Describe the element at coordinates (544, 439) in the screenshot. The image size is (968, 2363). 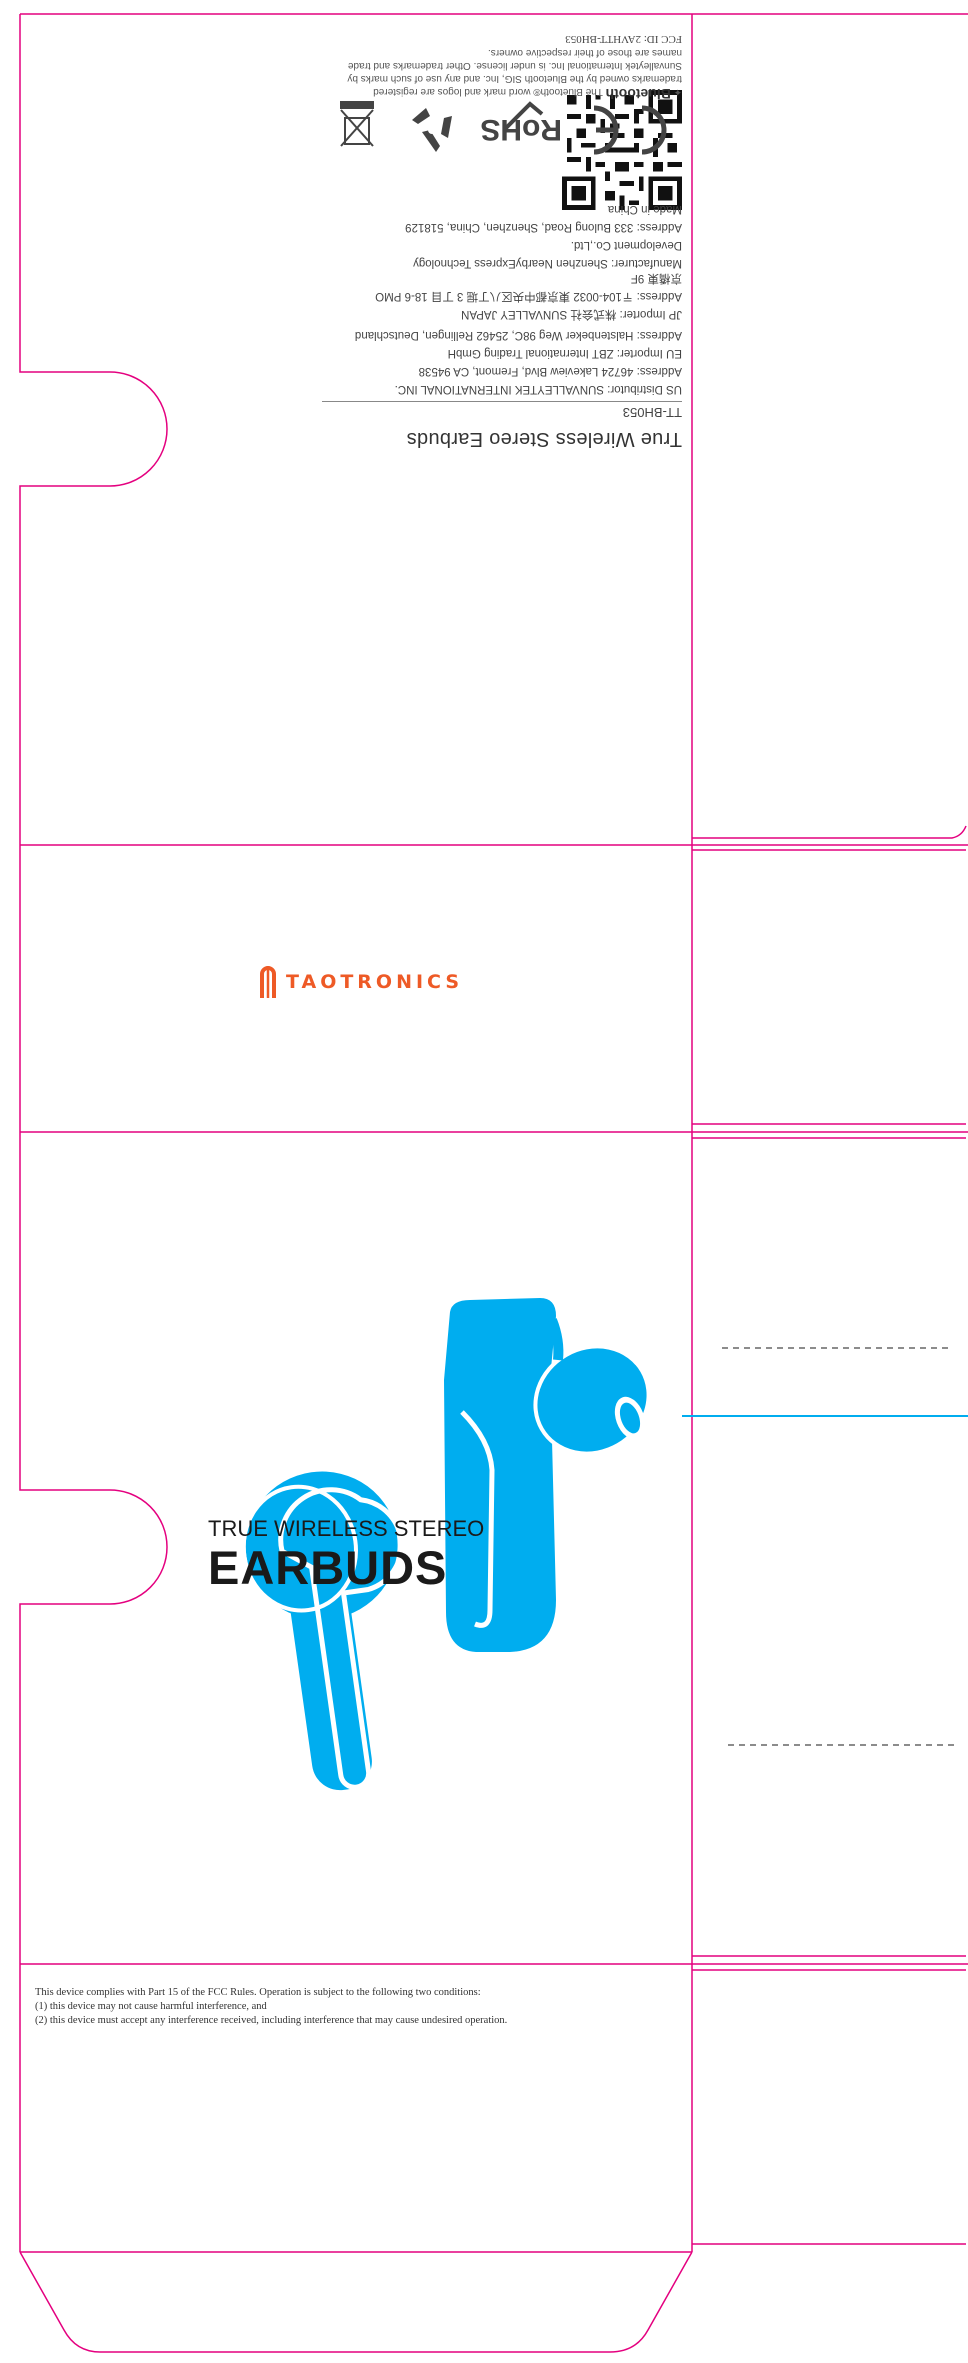
I see `product-title: True Wireless Stereo Earbuds` at that location.